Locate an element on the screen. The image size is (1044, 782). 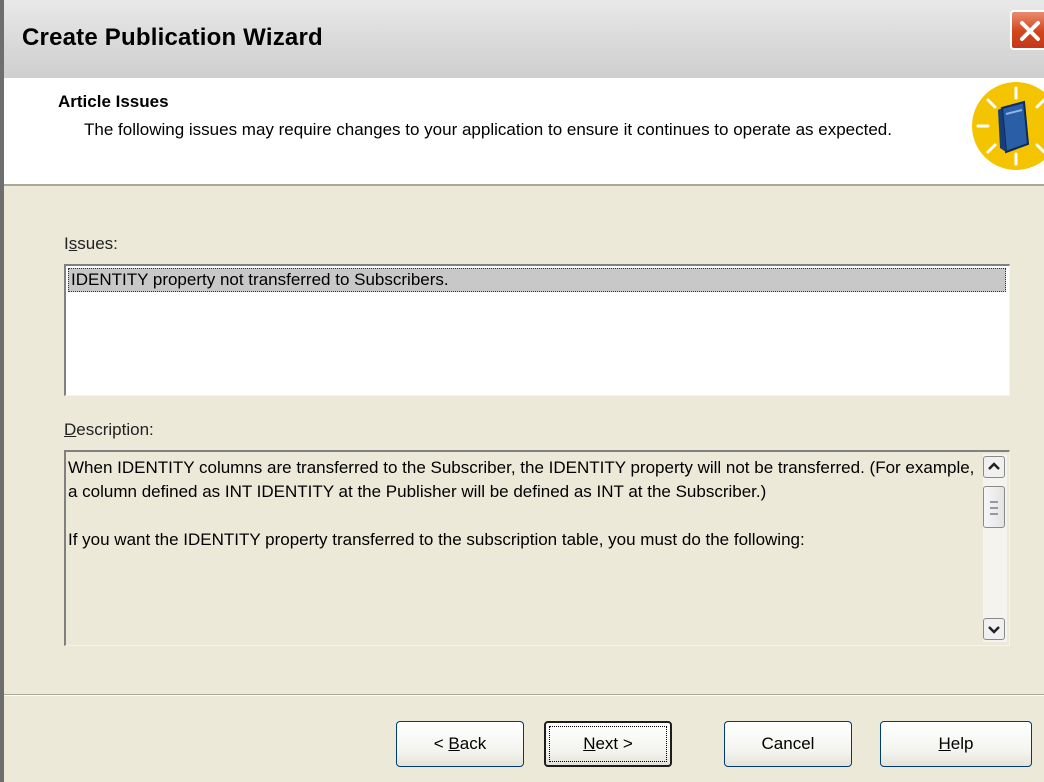
chevron-up-icon is located at coordinates (994, 466).